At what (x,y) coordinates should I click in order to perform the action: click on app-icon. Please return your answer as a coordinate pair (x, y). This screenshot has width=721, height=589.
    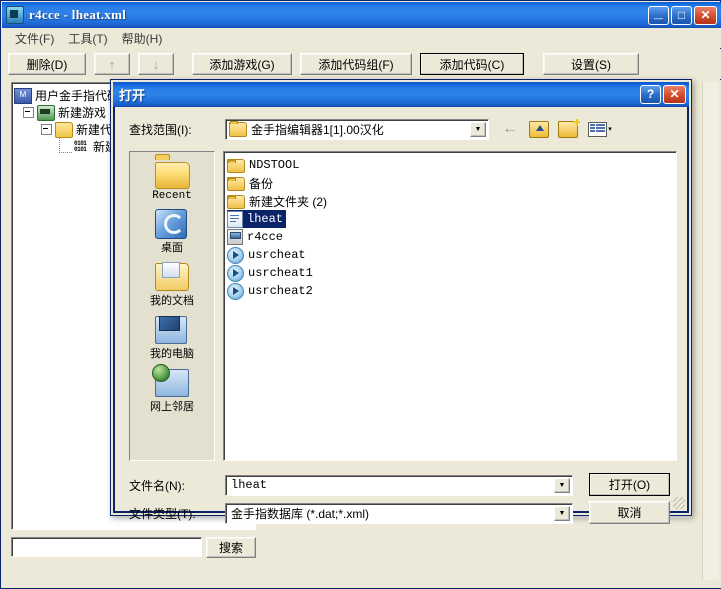
    Looking at the image, I should click on (15, 15).